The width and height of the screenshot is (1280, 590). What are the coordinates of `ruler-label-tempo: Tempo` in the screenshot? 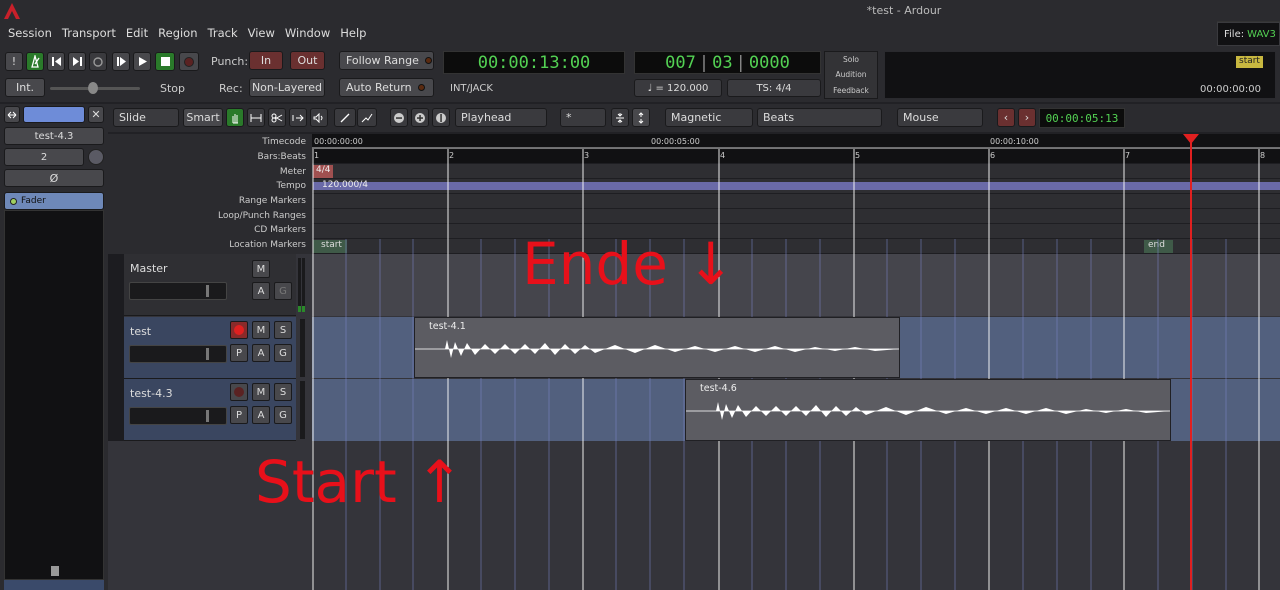 It's located at (292, 186).